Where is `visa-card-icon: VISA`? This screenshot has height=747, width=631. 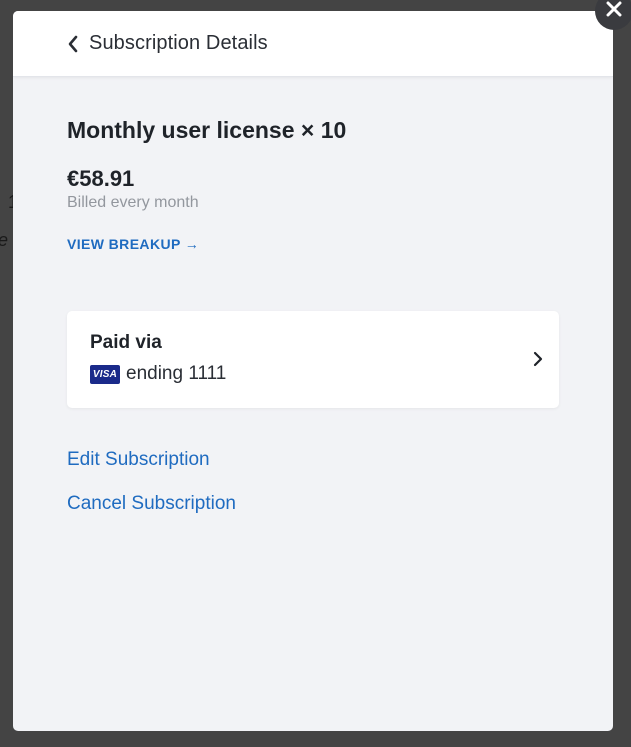 visa-card-icon: VISA is located at coordinates (105, 374).